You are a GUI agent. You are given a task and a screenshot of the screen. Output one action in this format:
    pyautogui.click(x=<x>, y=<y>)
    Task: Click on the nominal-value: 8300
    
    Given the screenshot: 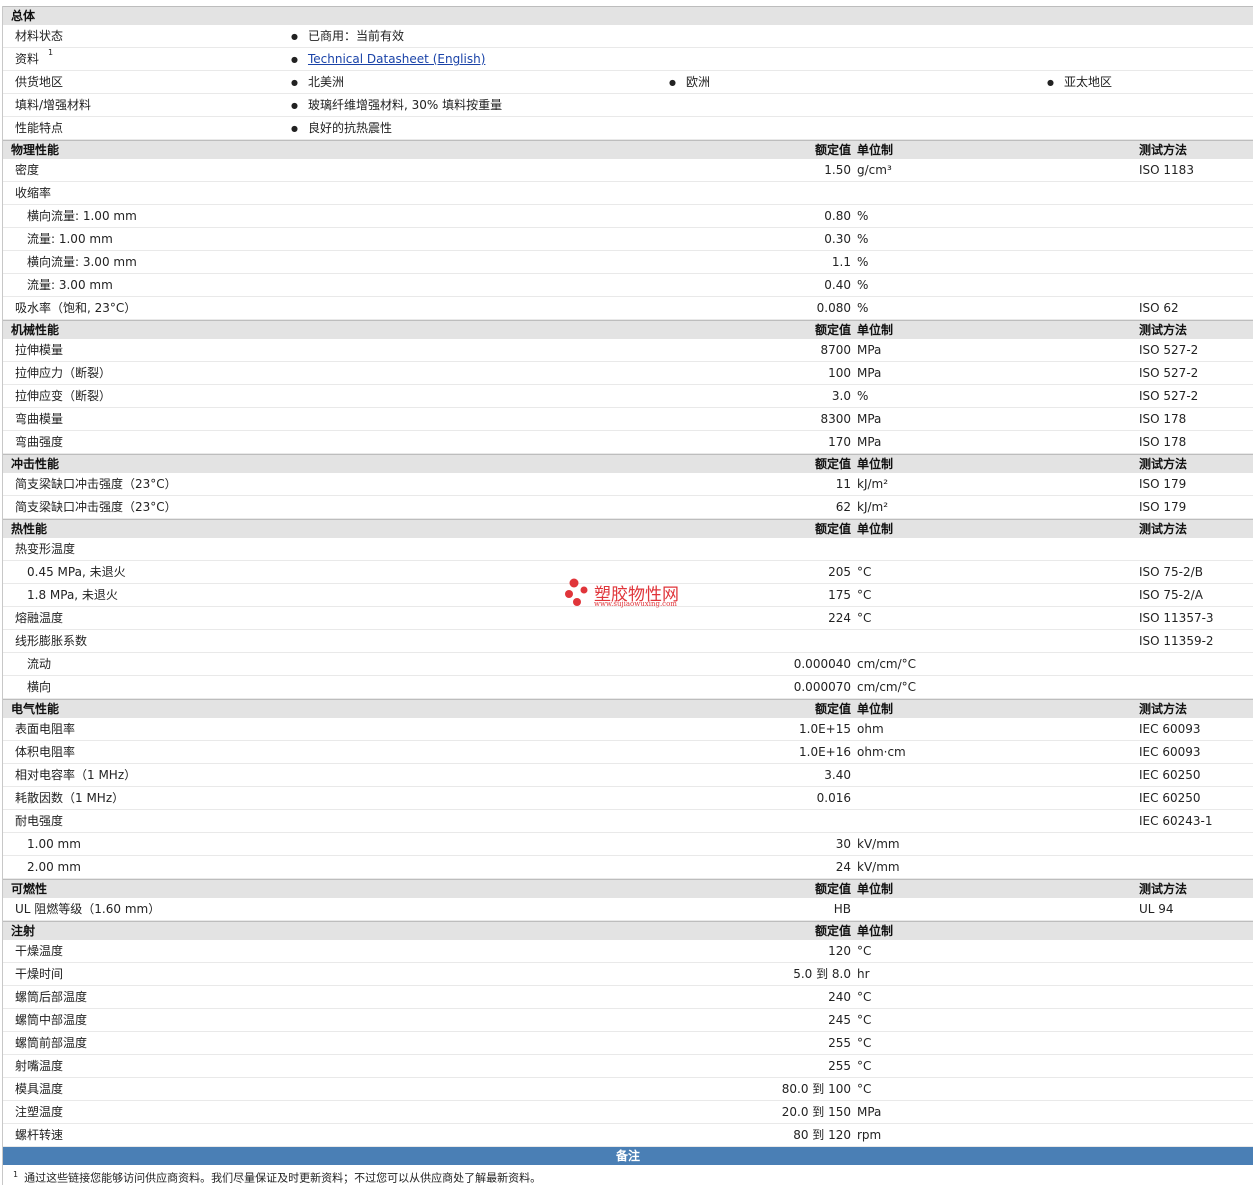 What is the action you would take?
    pyautogui.click(x=835, y=419)
    